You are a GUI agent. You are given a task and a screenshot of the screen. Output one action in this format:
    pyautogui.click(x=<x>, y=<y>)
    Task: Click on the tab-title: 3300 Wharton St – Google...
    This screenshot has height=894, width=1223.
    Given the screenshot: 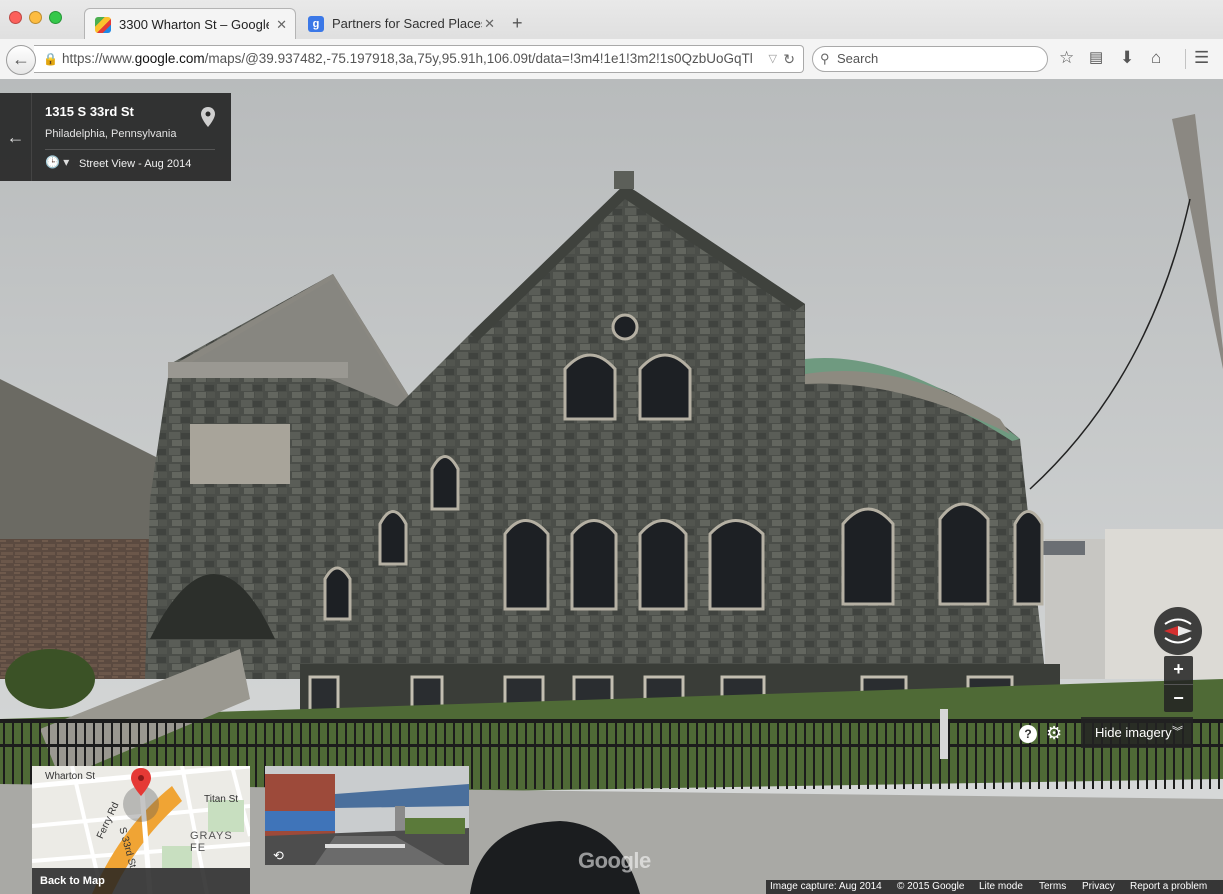 What is the action you would take?
    pyautogui.click(x=194, y=24)
    